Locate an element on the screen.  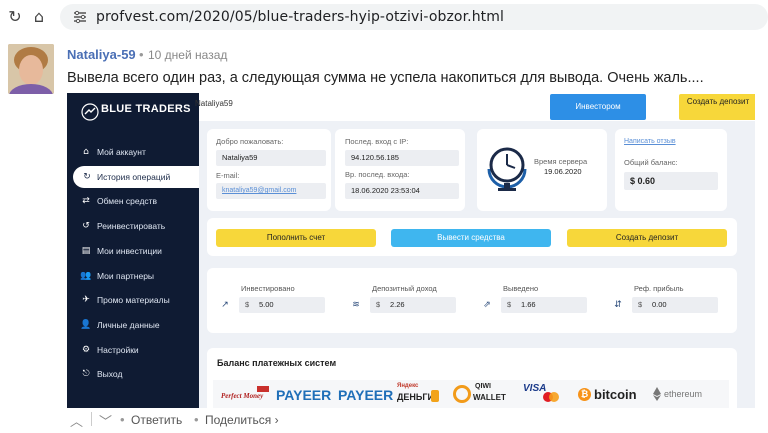
payeer-logo-2: PAYEER is located at coordinates (365, 395).